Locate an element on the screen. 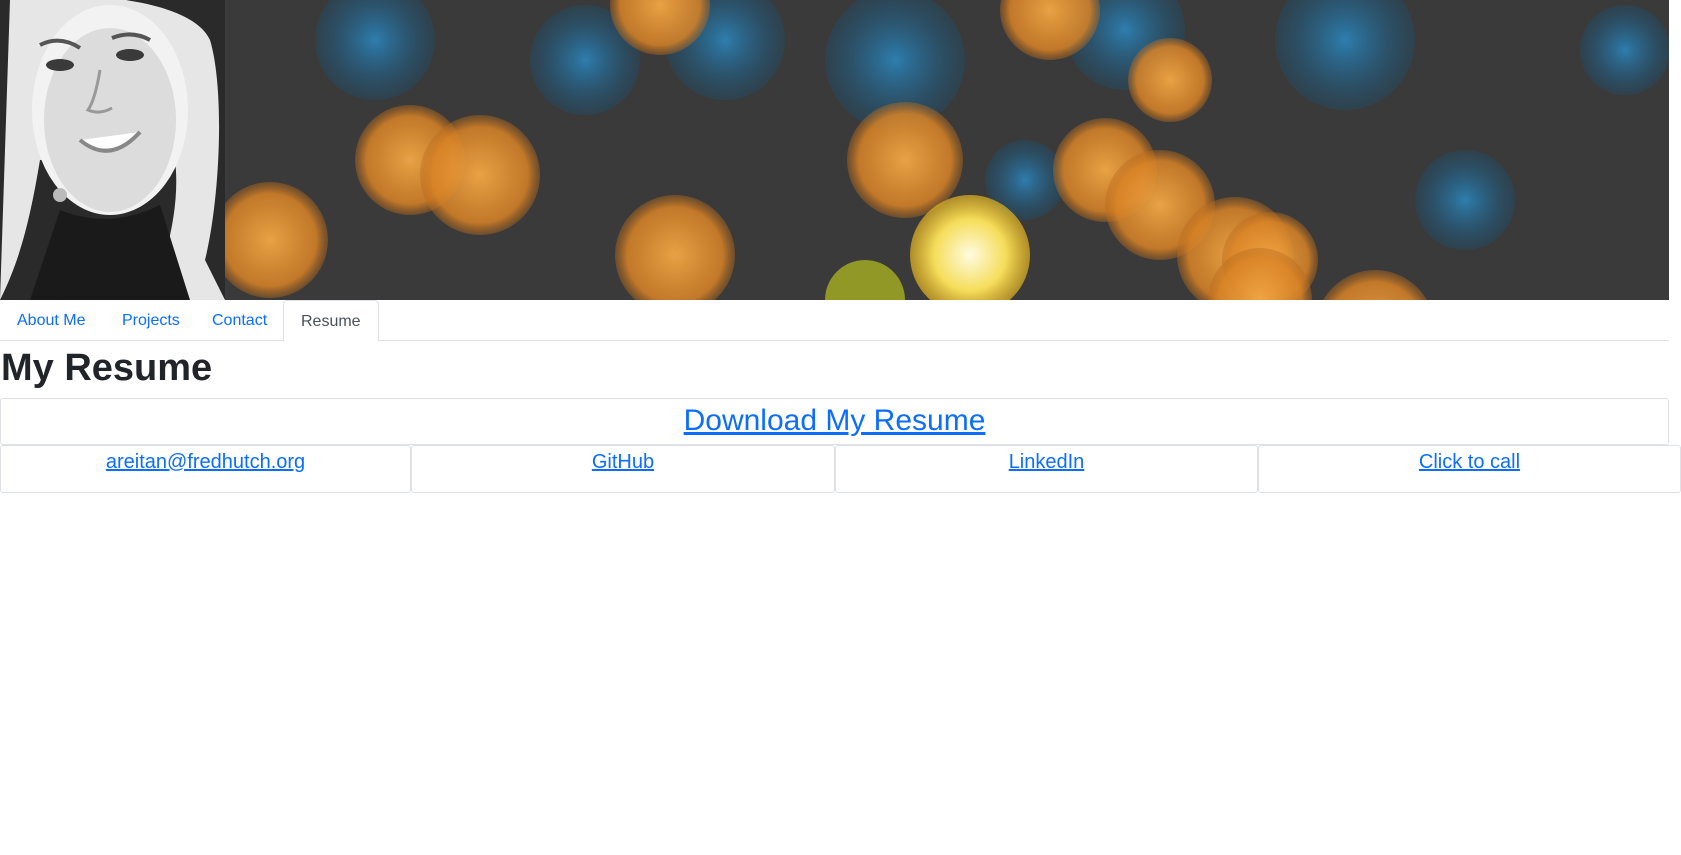  email-cell: areitan@fredhutch.org is located at coordinates (205, 469).